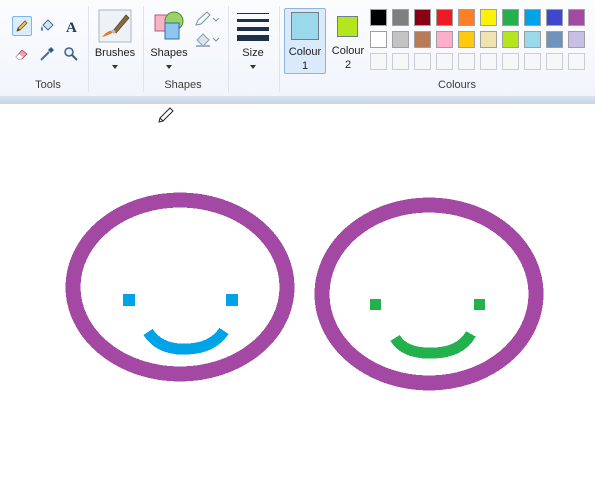 This screenshot has width=595, height=487. I want to click on size-button: Size, so click(253, 40).